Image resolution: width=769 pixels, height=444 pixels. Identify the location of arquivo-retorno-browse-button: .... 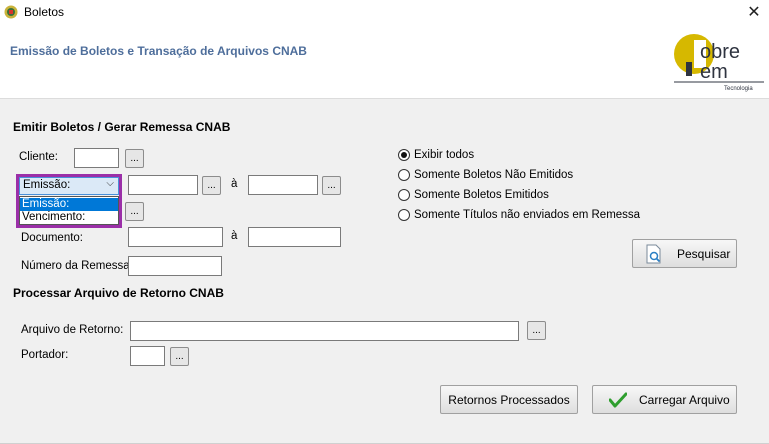
(536, 330).